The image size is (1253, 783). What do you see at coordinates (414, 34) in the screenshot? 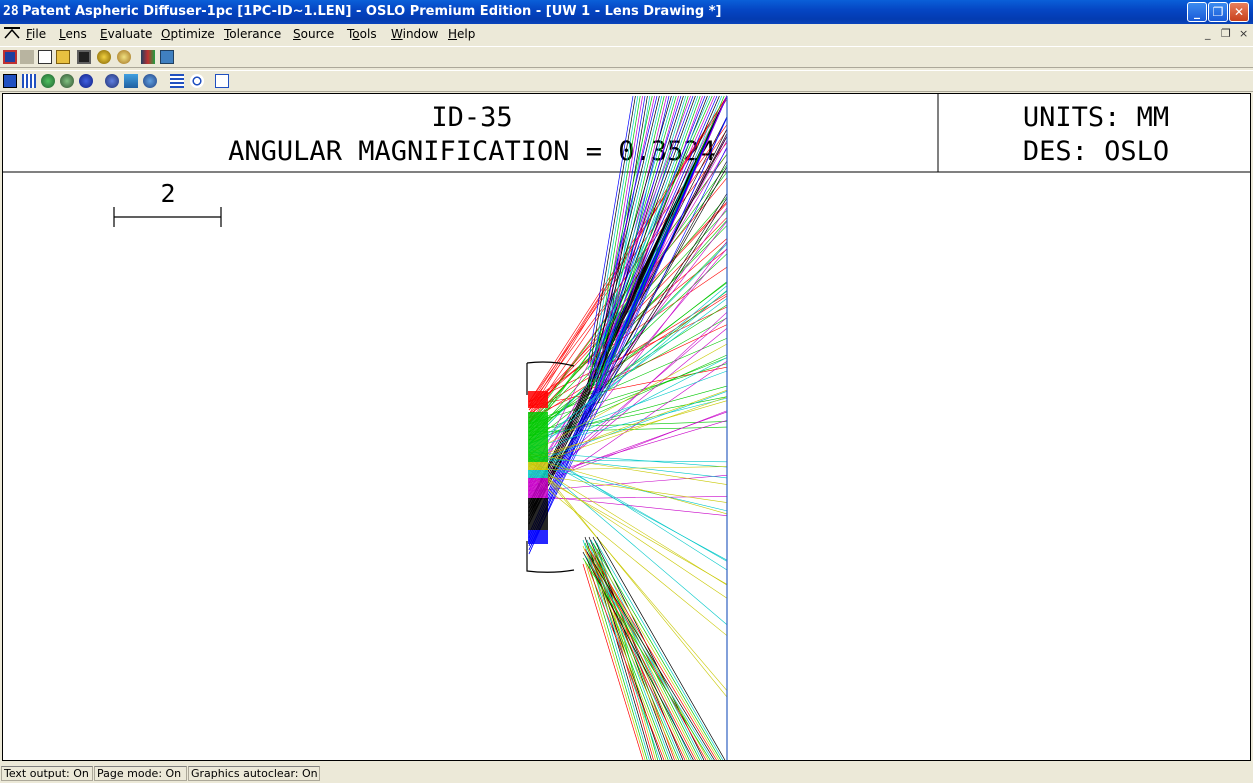
I see `menu-window: Window` at bounding box center [414, 34].